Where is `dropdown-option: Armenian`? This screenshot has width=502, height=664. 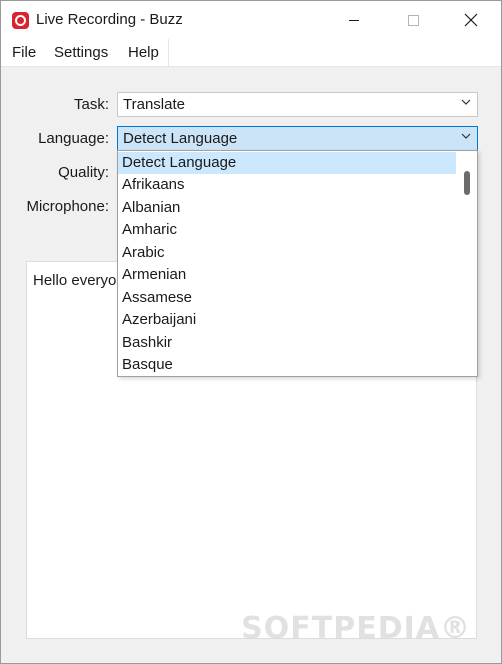
dropdown-option: Armenian is located at coordinates (287, 275).